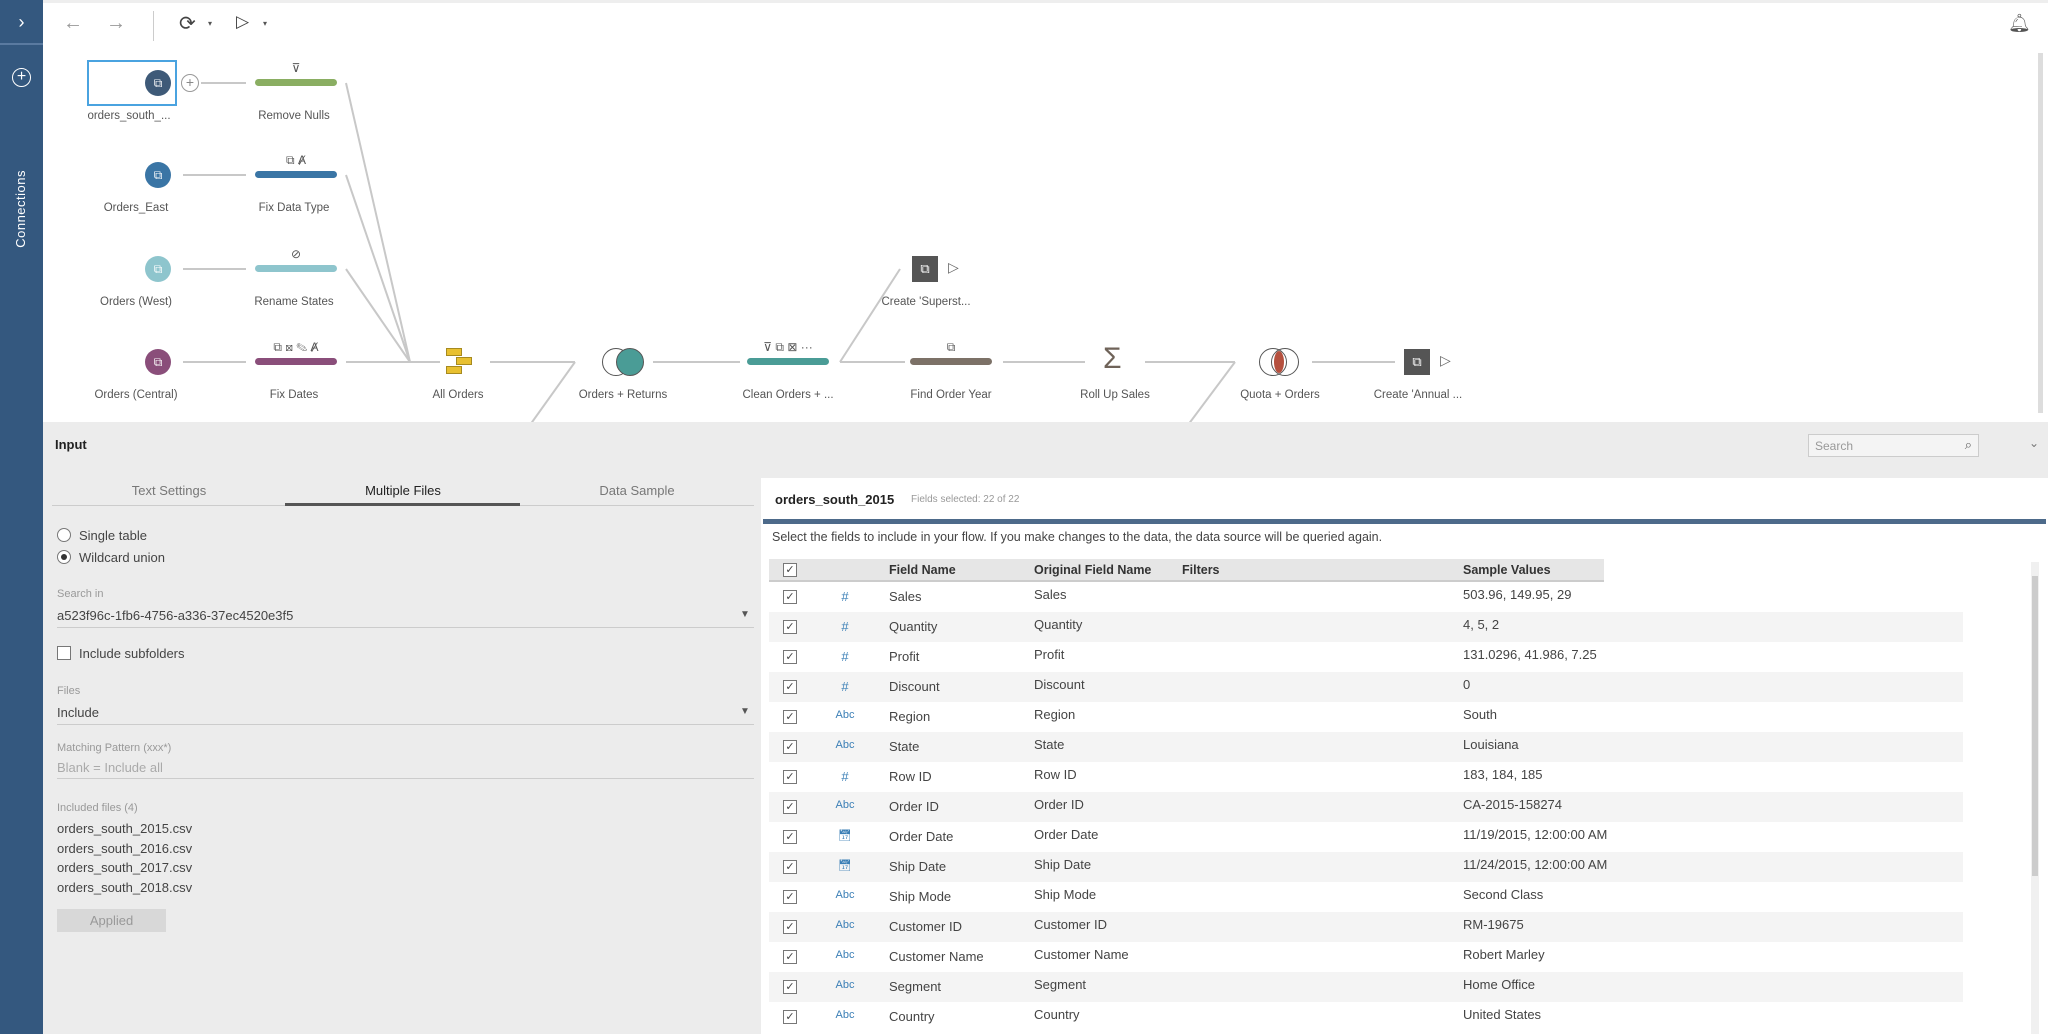 This screenshot has width=2048, height=1034. What do you see at coordinates (111, 920) in the screenshot?
I see `applied-button: Applied` at bounding box center [111, 920].